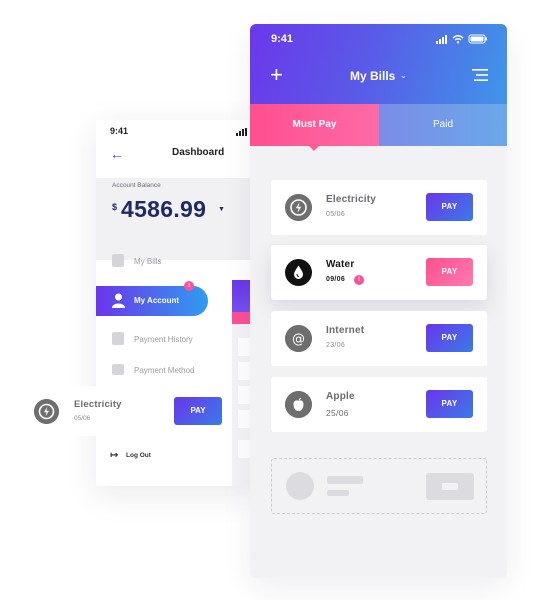  I want to click on balance-amount: 4586.99, so click(164, 209).